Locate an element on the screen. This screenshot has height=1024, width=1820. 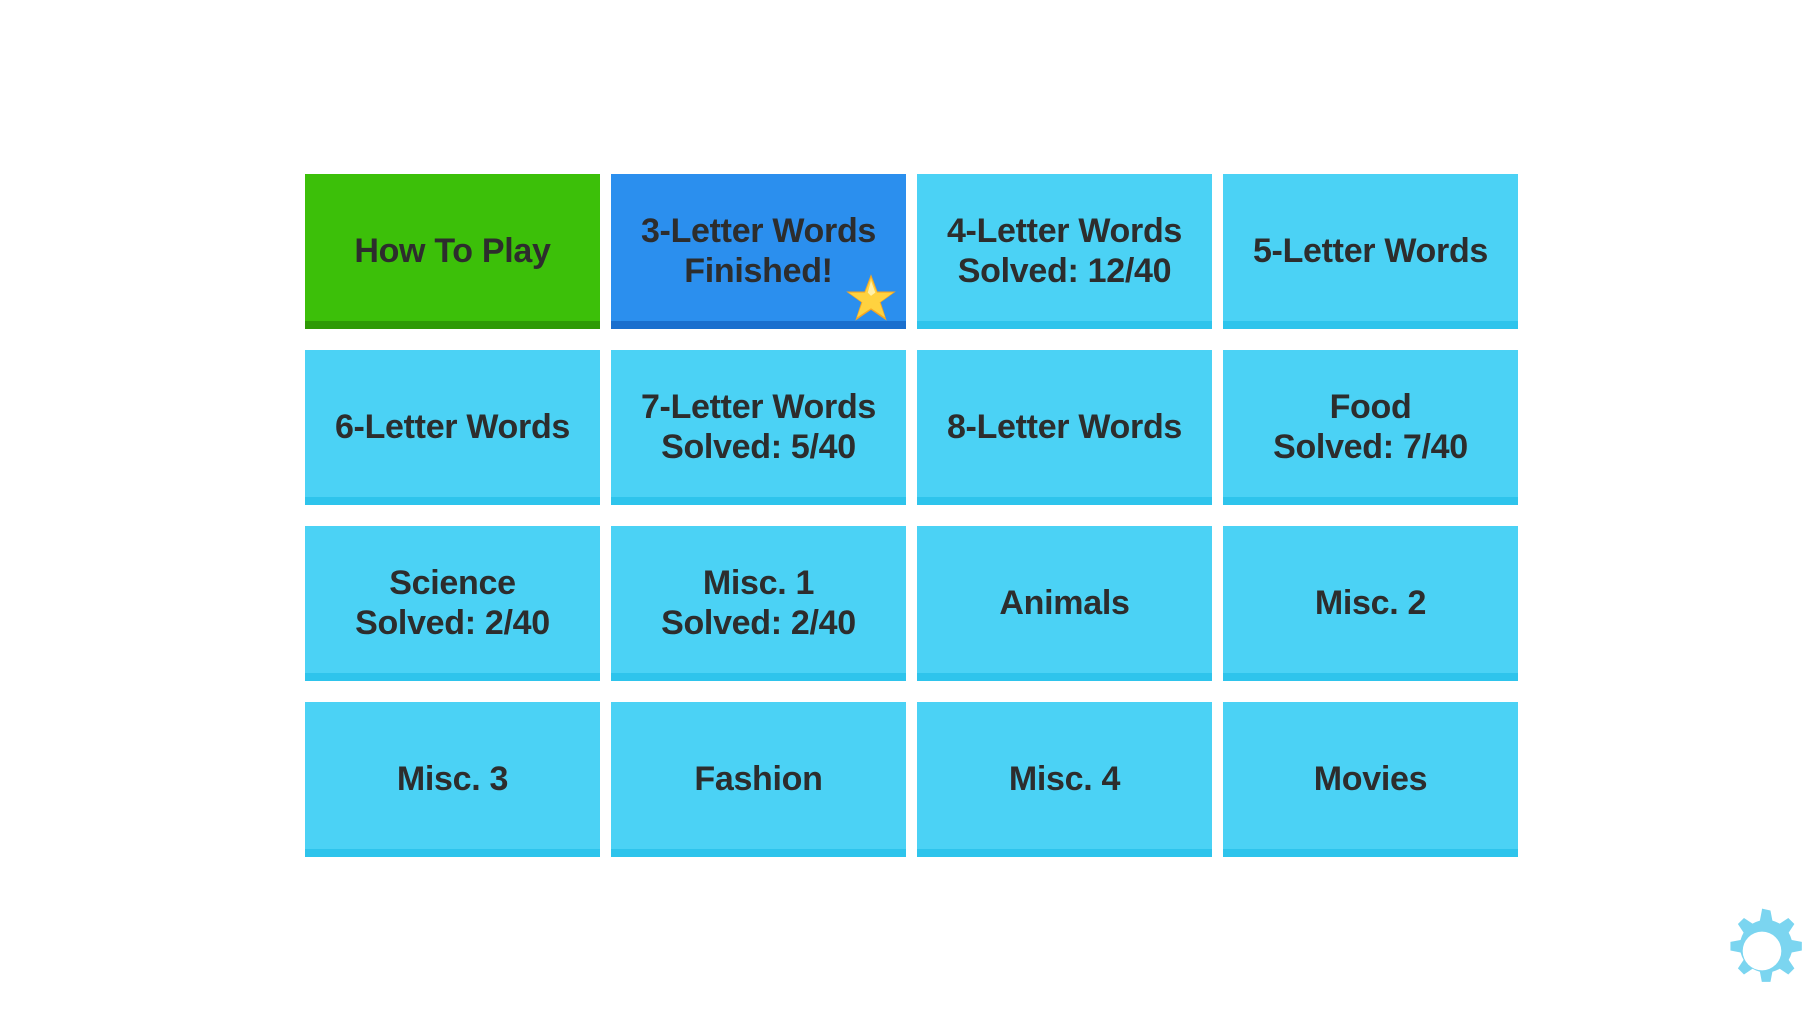
category-tile-how-to-play: How To Play is located at coordinates (452, 251).